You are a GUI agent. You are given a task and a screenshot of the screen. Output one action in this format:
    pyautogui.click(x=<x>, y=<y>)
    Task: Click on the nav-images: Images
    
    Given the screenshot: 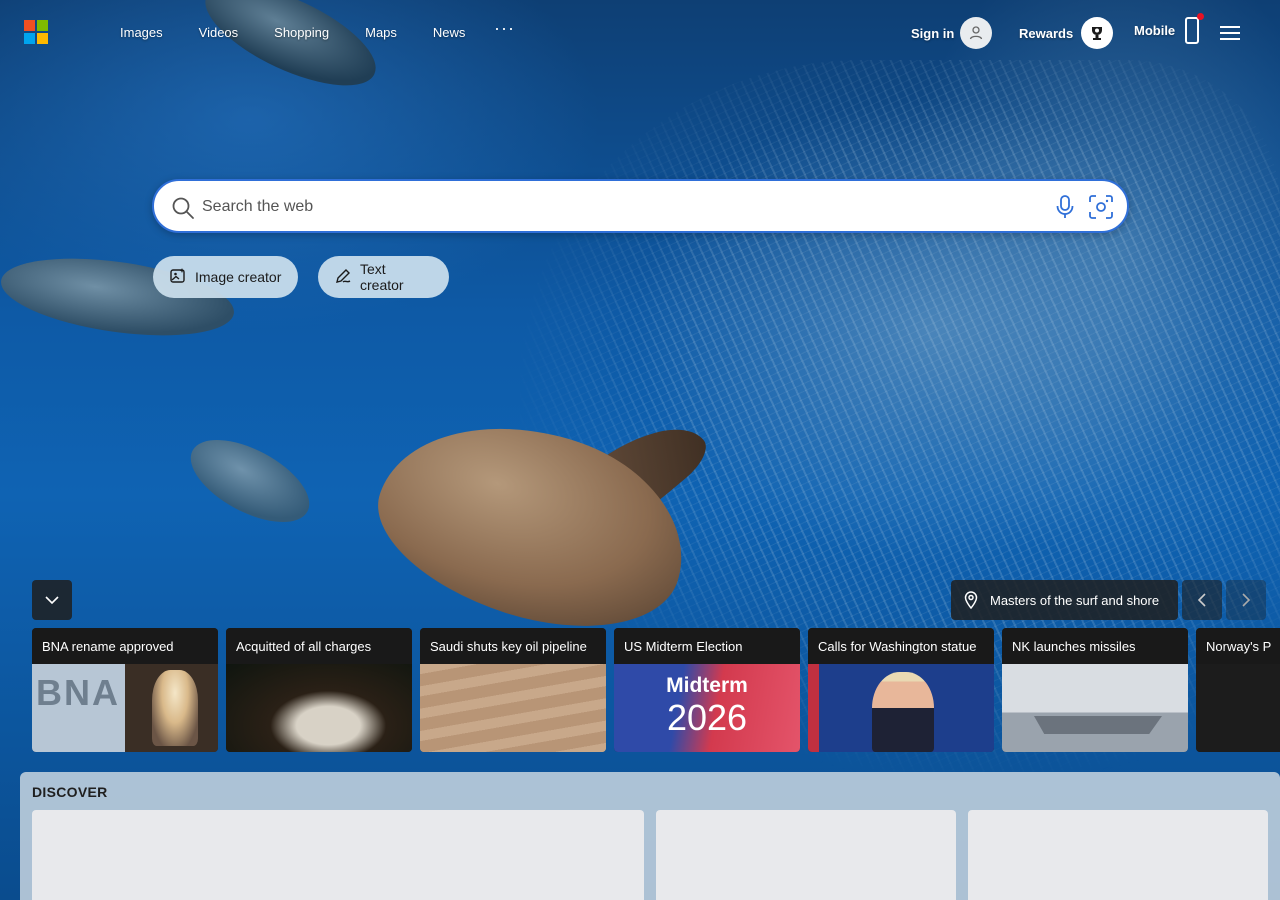 What is the action you would take?
    pyautogui.click(x=141, y=32)
    